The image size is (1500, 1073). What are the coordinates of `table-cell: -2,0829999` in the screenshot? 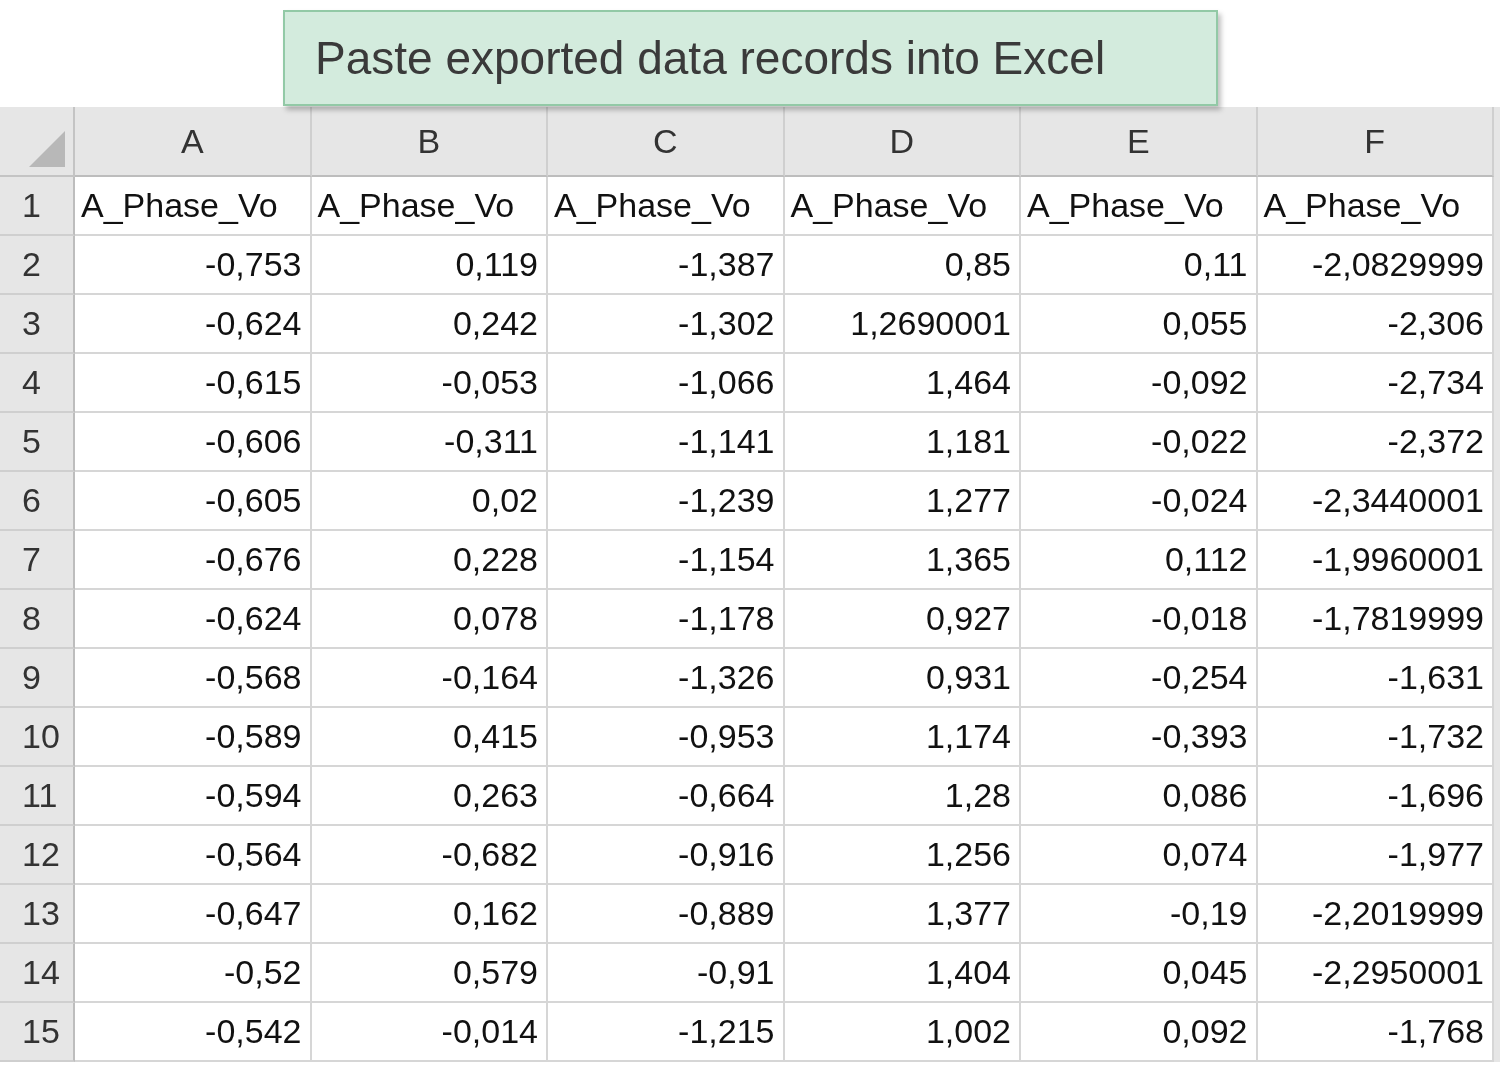 It's located at (1375, 265).